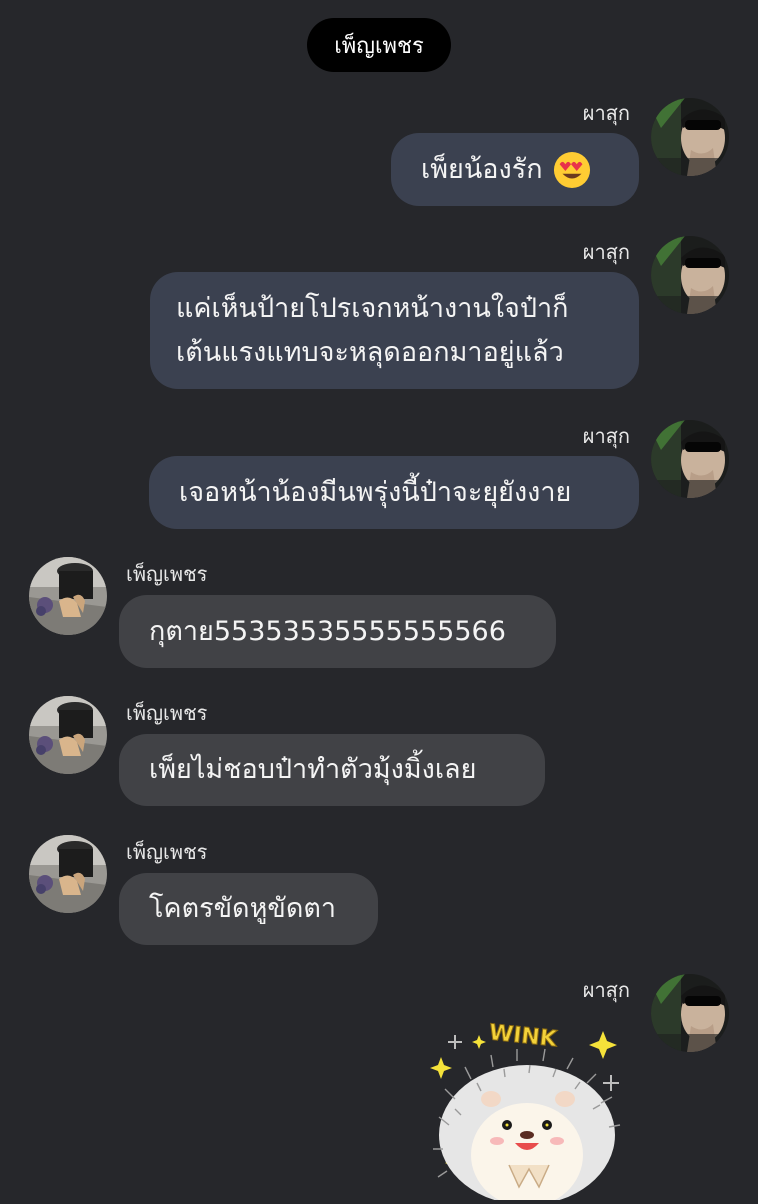 This screenshot has height=1204, width=758. What do you see at coordinates (243, 908) in the screenshot?
I see `message-text: โคตรขัดหูขัดตา` at bounding box center [243, 908].